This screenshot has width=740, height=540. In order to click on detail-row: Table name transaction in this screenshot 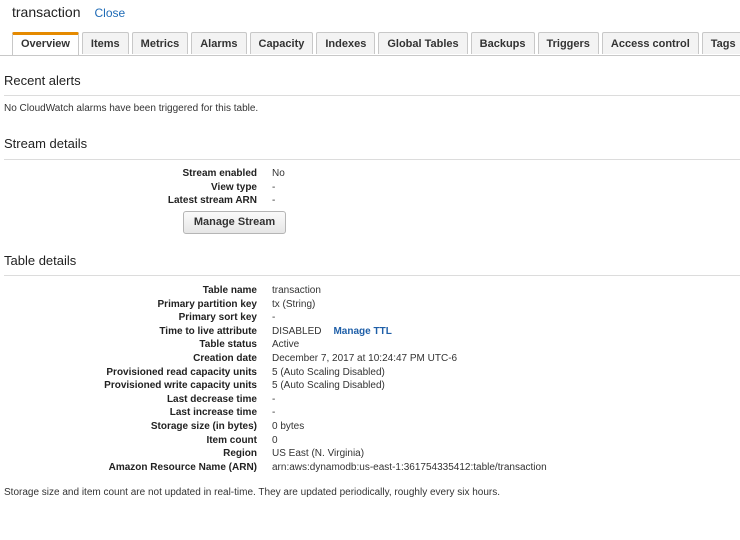, I will do `click(370, 291)`.